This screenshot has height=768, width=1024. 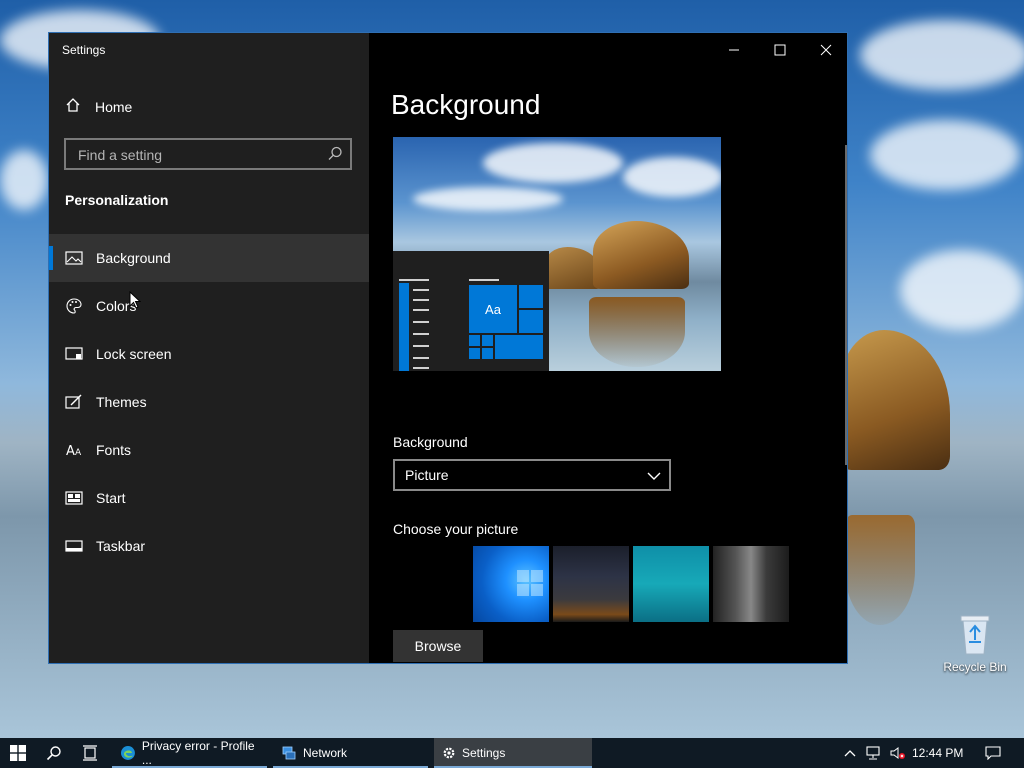 What do you see at coordinates (438, 646) in the screenshot?
I see `browse-button: Browse` at bounding box center [438, 646].